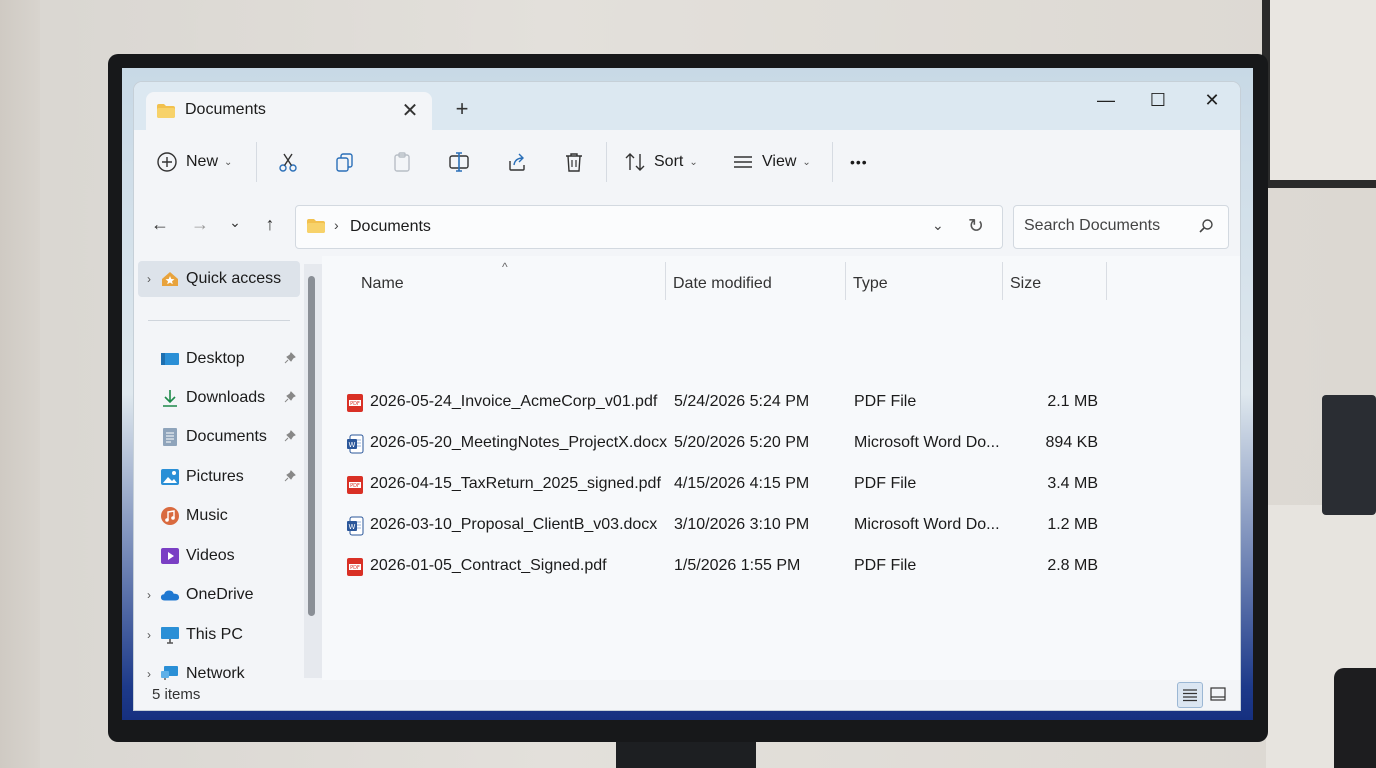  What do you see at coordinates (1109, 226) in the screenshot?
I see `search-input` at bounding box center [1109, 226].